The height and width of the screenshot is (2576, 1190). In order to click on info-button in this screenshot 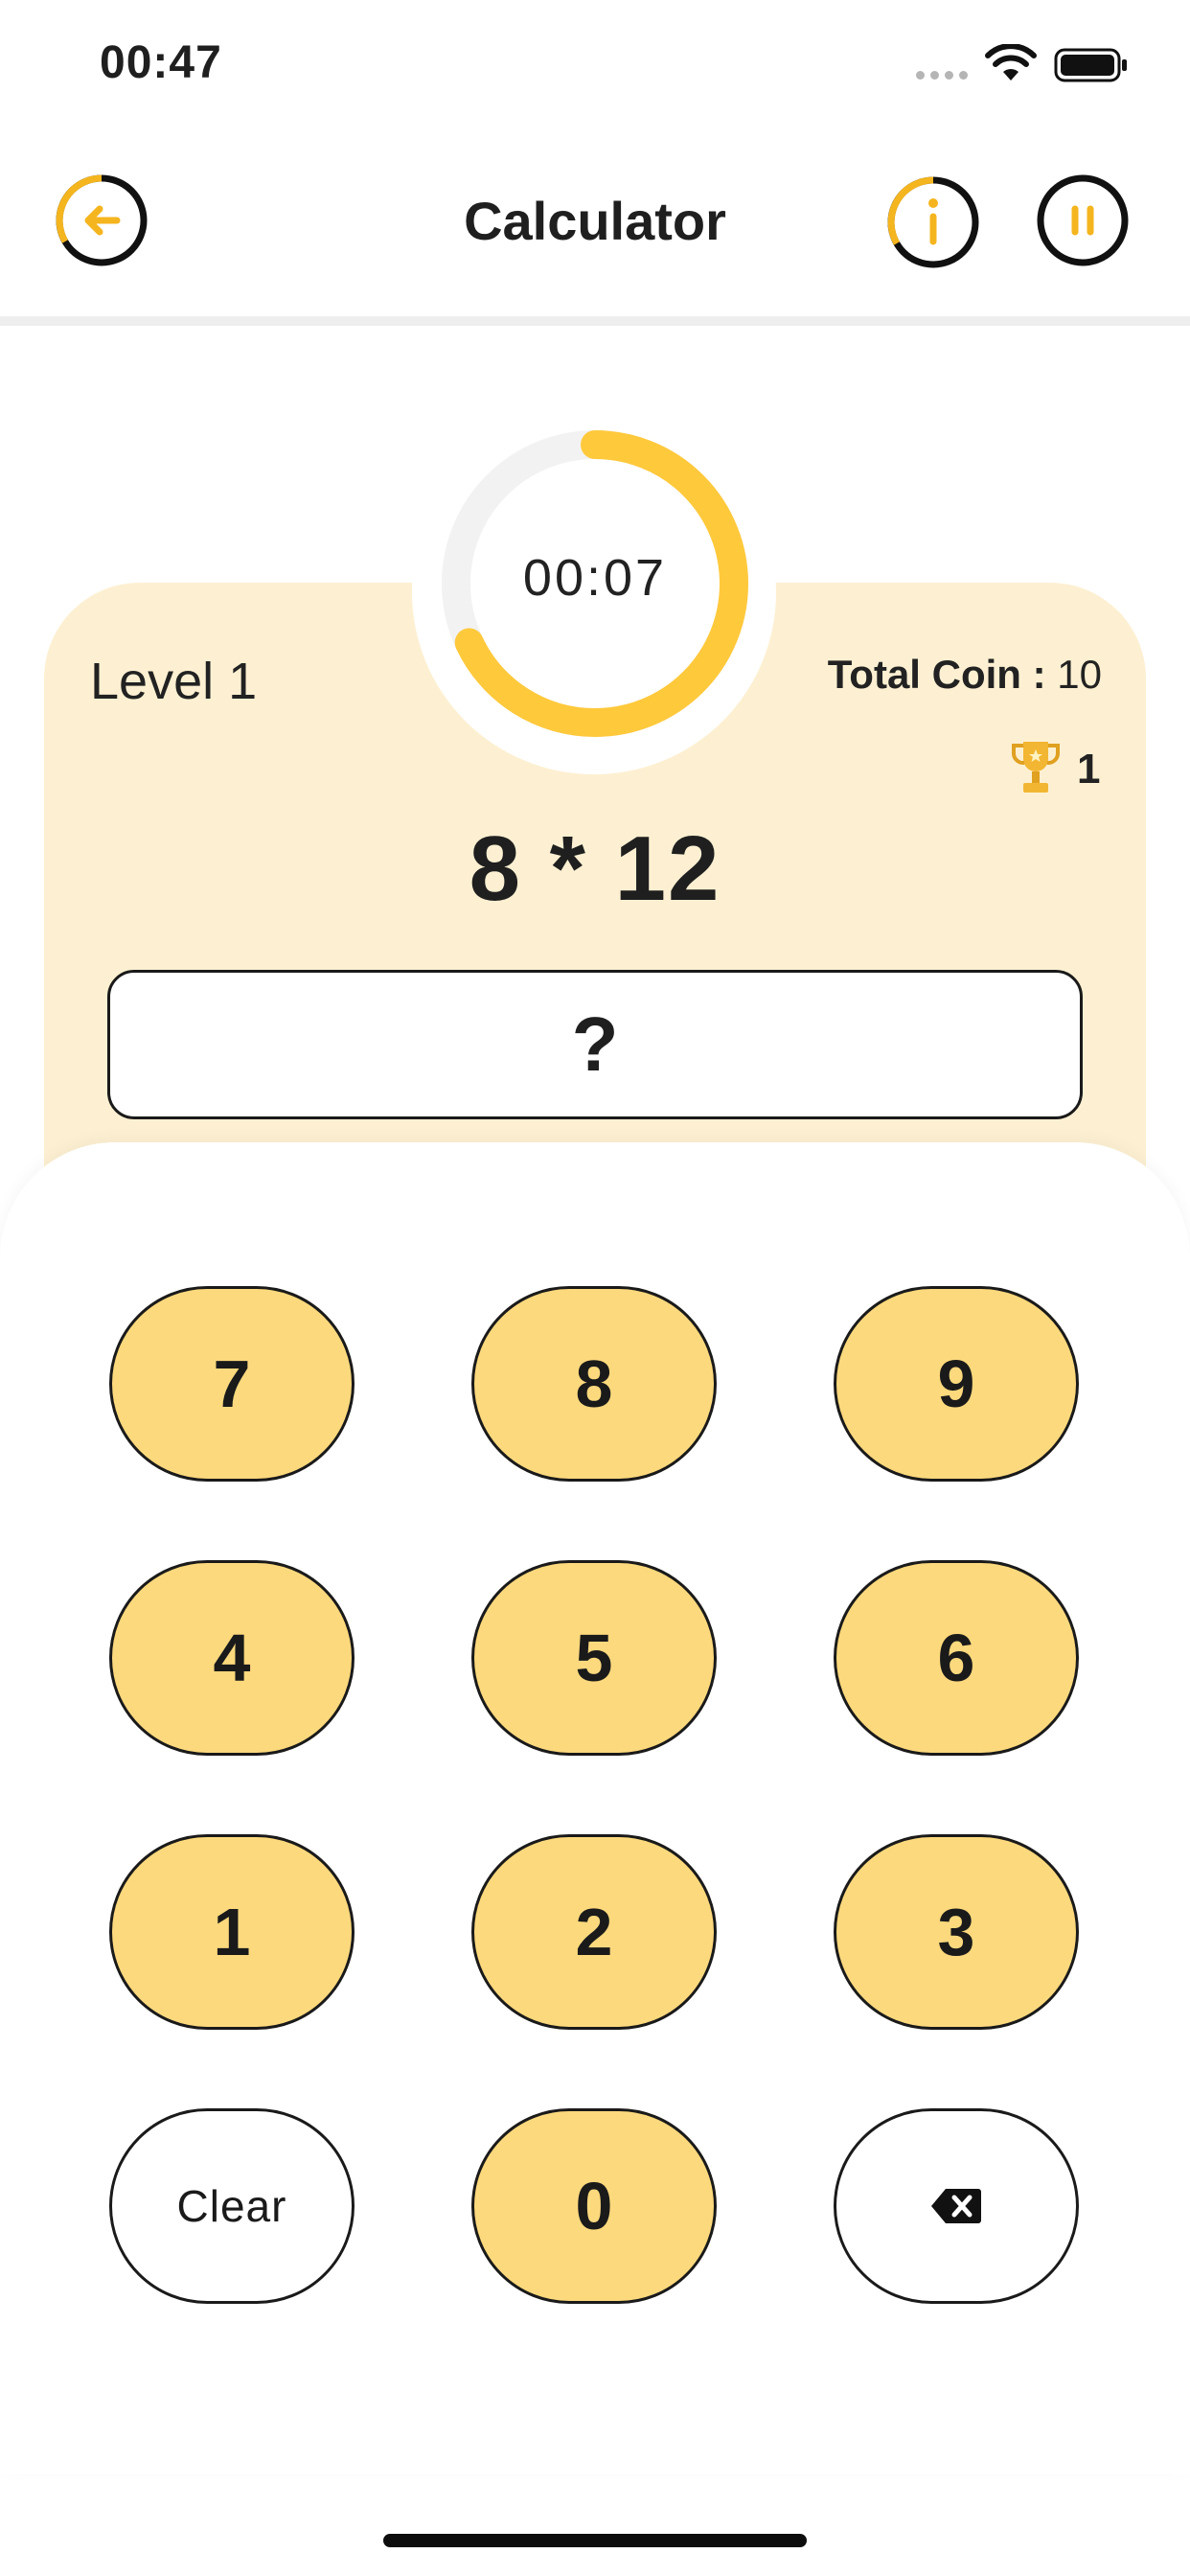, I will do `click(933, 222)`.